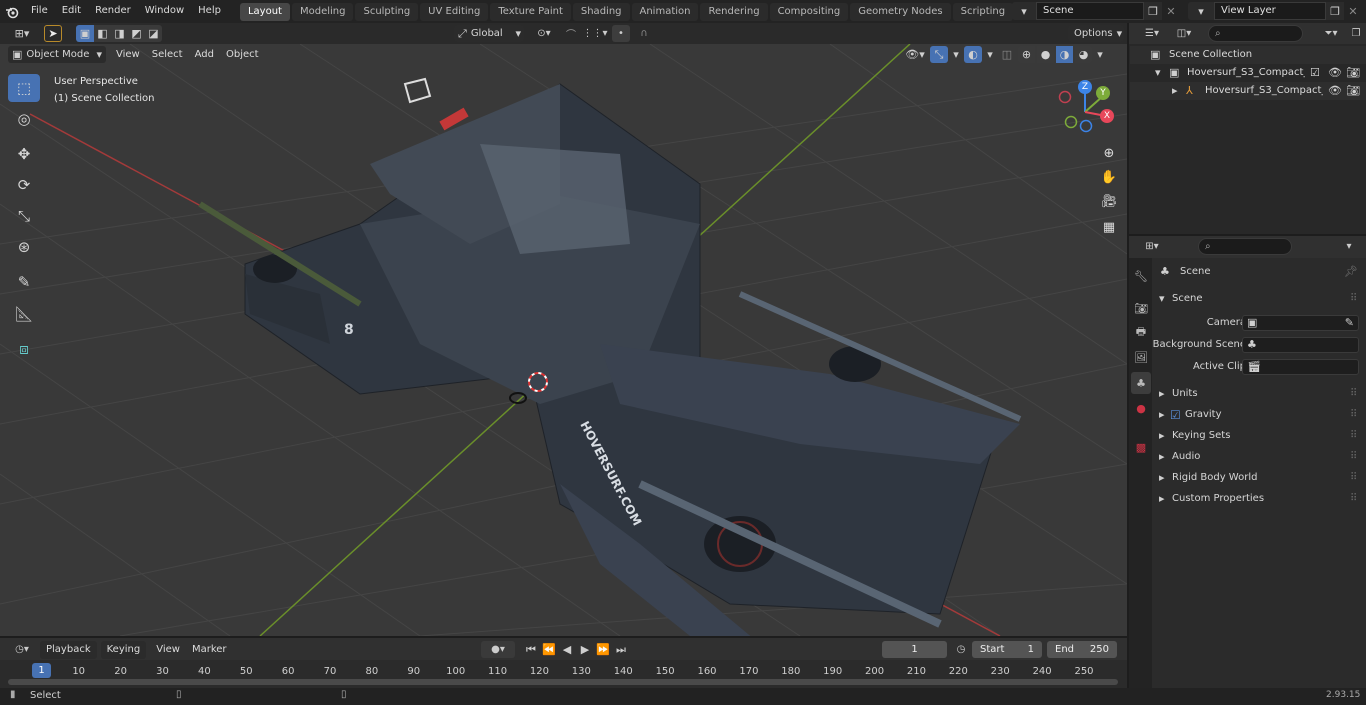  What do you see at coordinates (1248, 91) in the screenshot?
I see `outliner-object-row: ▸ ⅄ Hoversurf_S3_Compact_ 👁︎ 📷︎` at bounding box center [1248, 91].